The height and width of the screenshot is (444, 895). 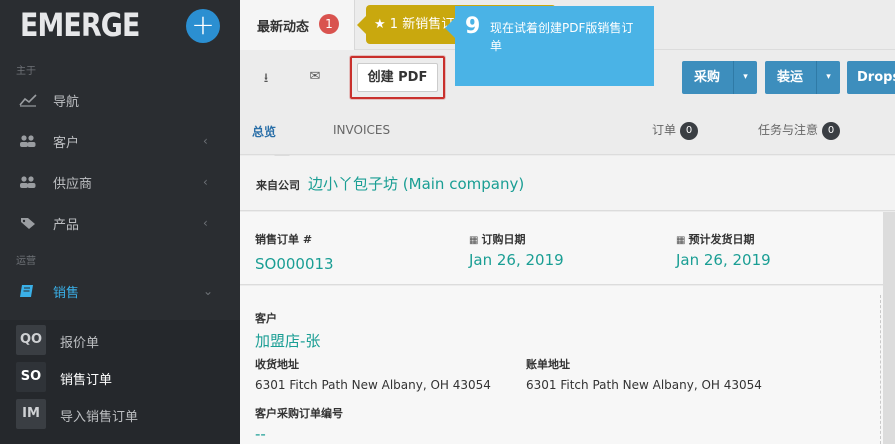 I want to click on order-number-value: SO000013, so click(x=294, y=264).